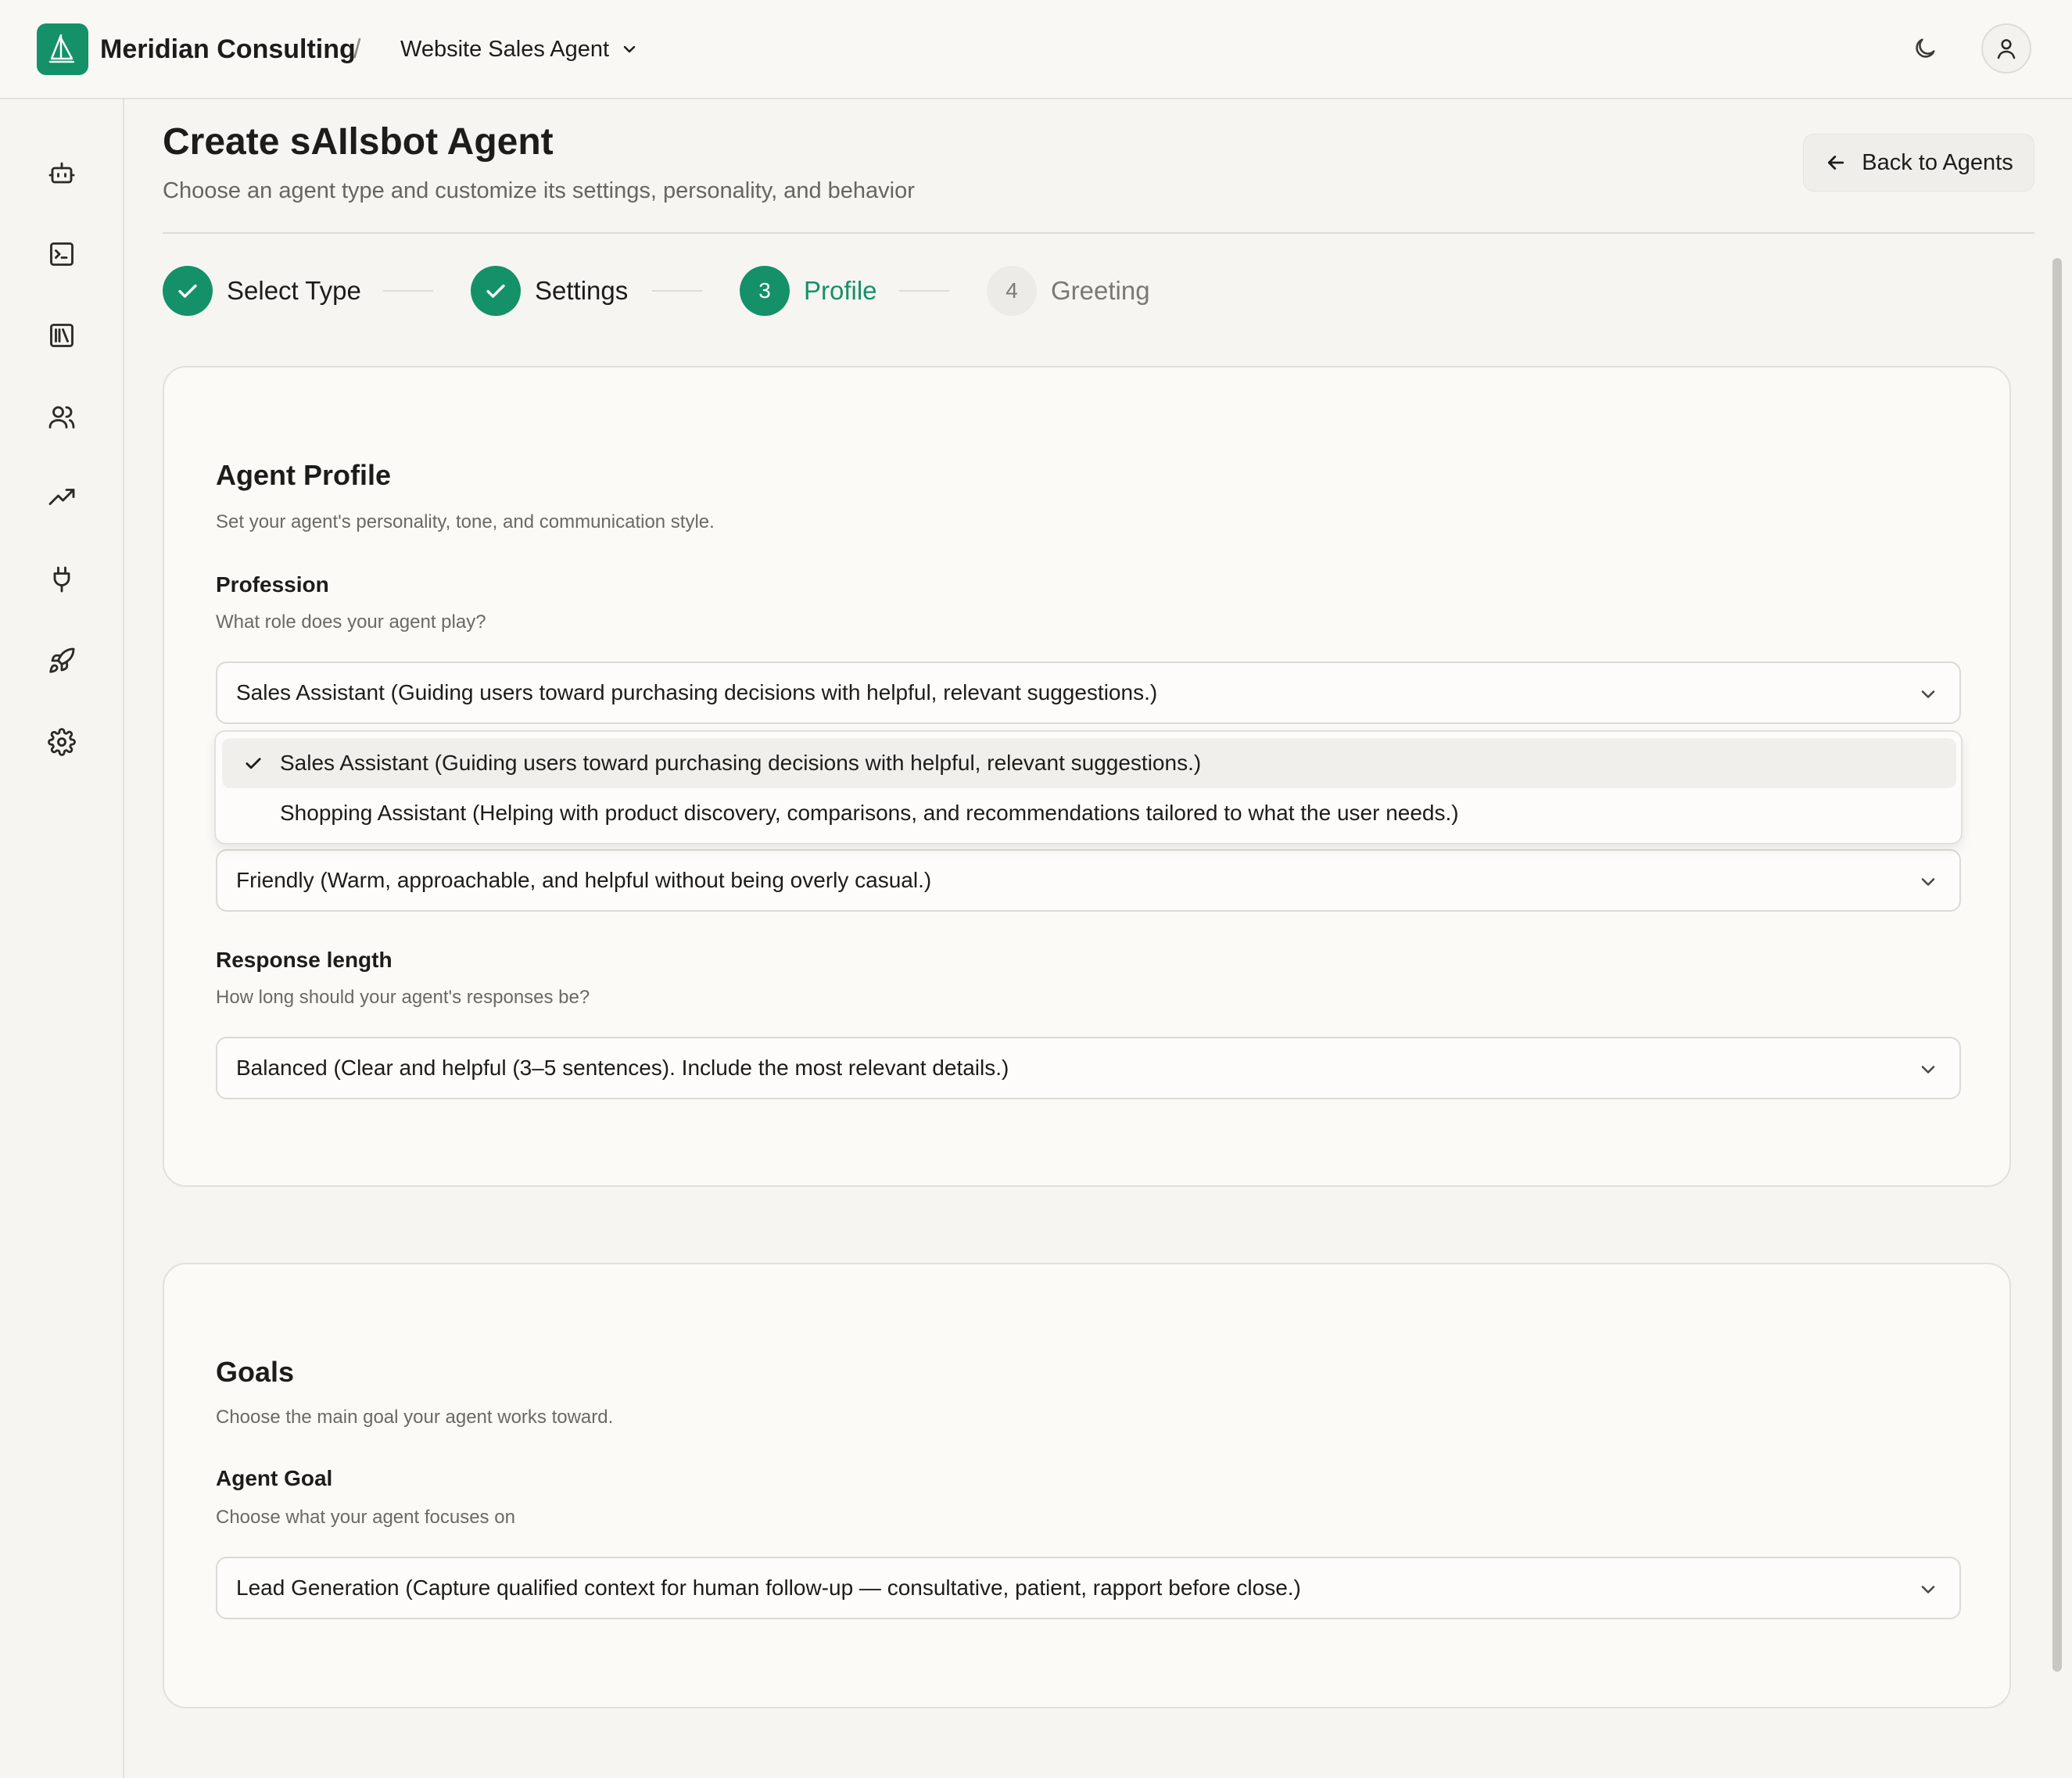 The image size is (2072, 1778). What do you see at coordinates (841, 291) in the screenshot?
I see `step-label: Profile` at bounding box center [841, 291].